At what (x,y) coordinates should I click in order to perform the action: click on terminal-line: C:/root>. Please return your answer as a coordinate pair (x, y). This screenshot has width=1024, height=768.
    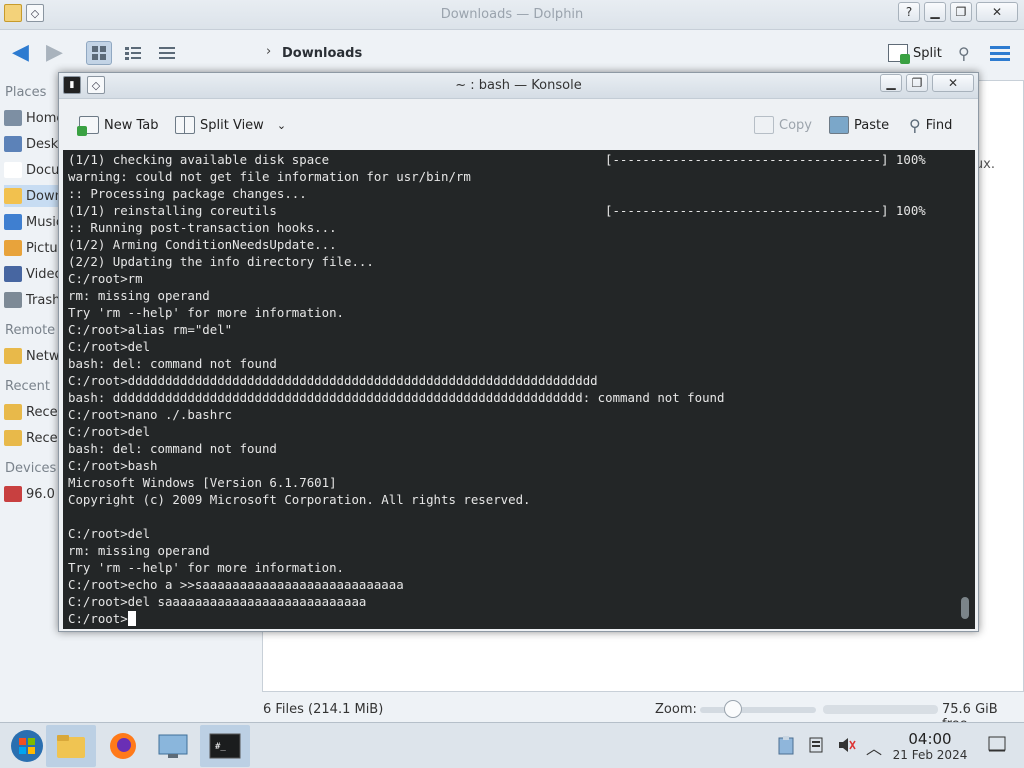
    Looking at the image, I should click on (521, 618).